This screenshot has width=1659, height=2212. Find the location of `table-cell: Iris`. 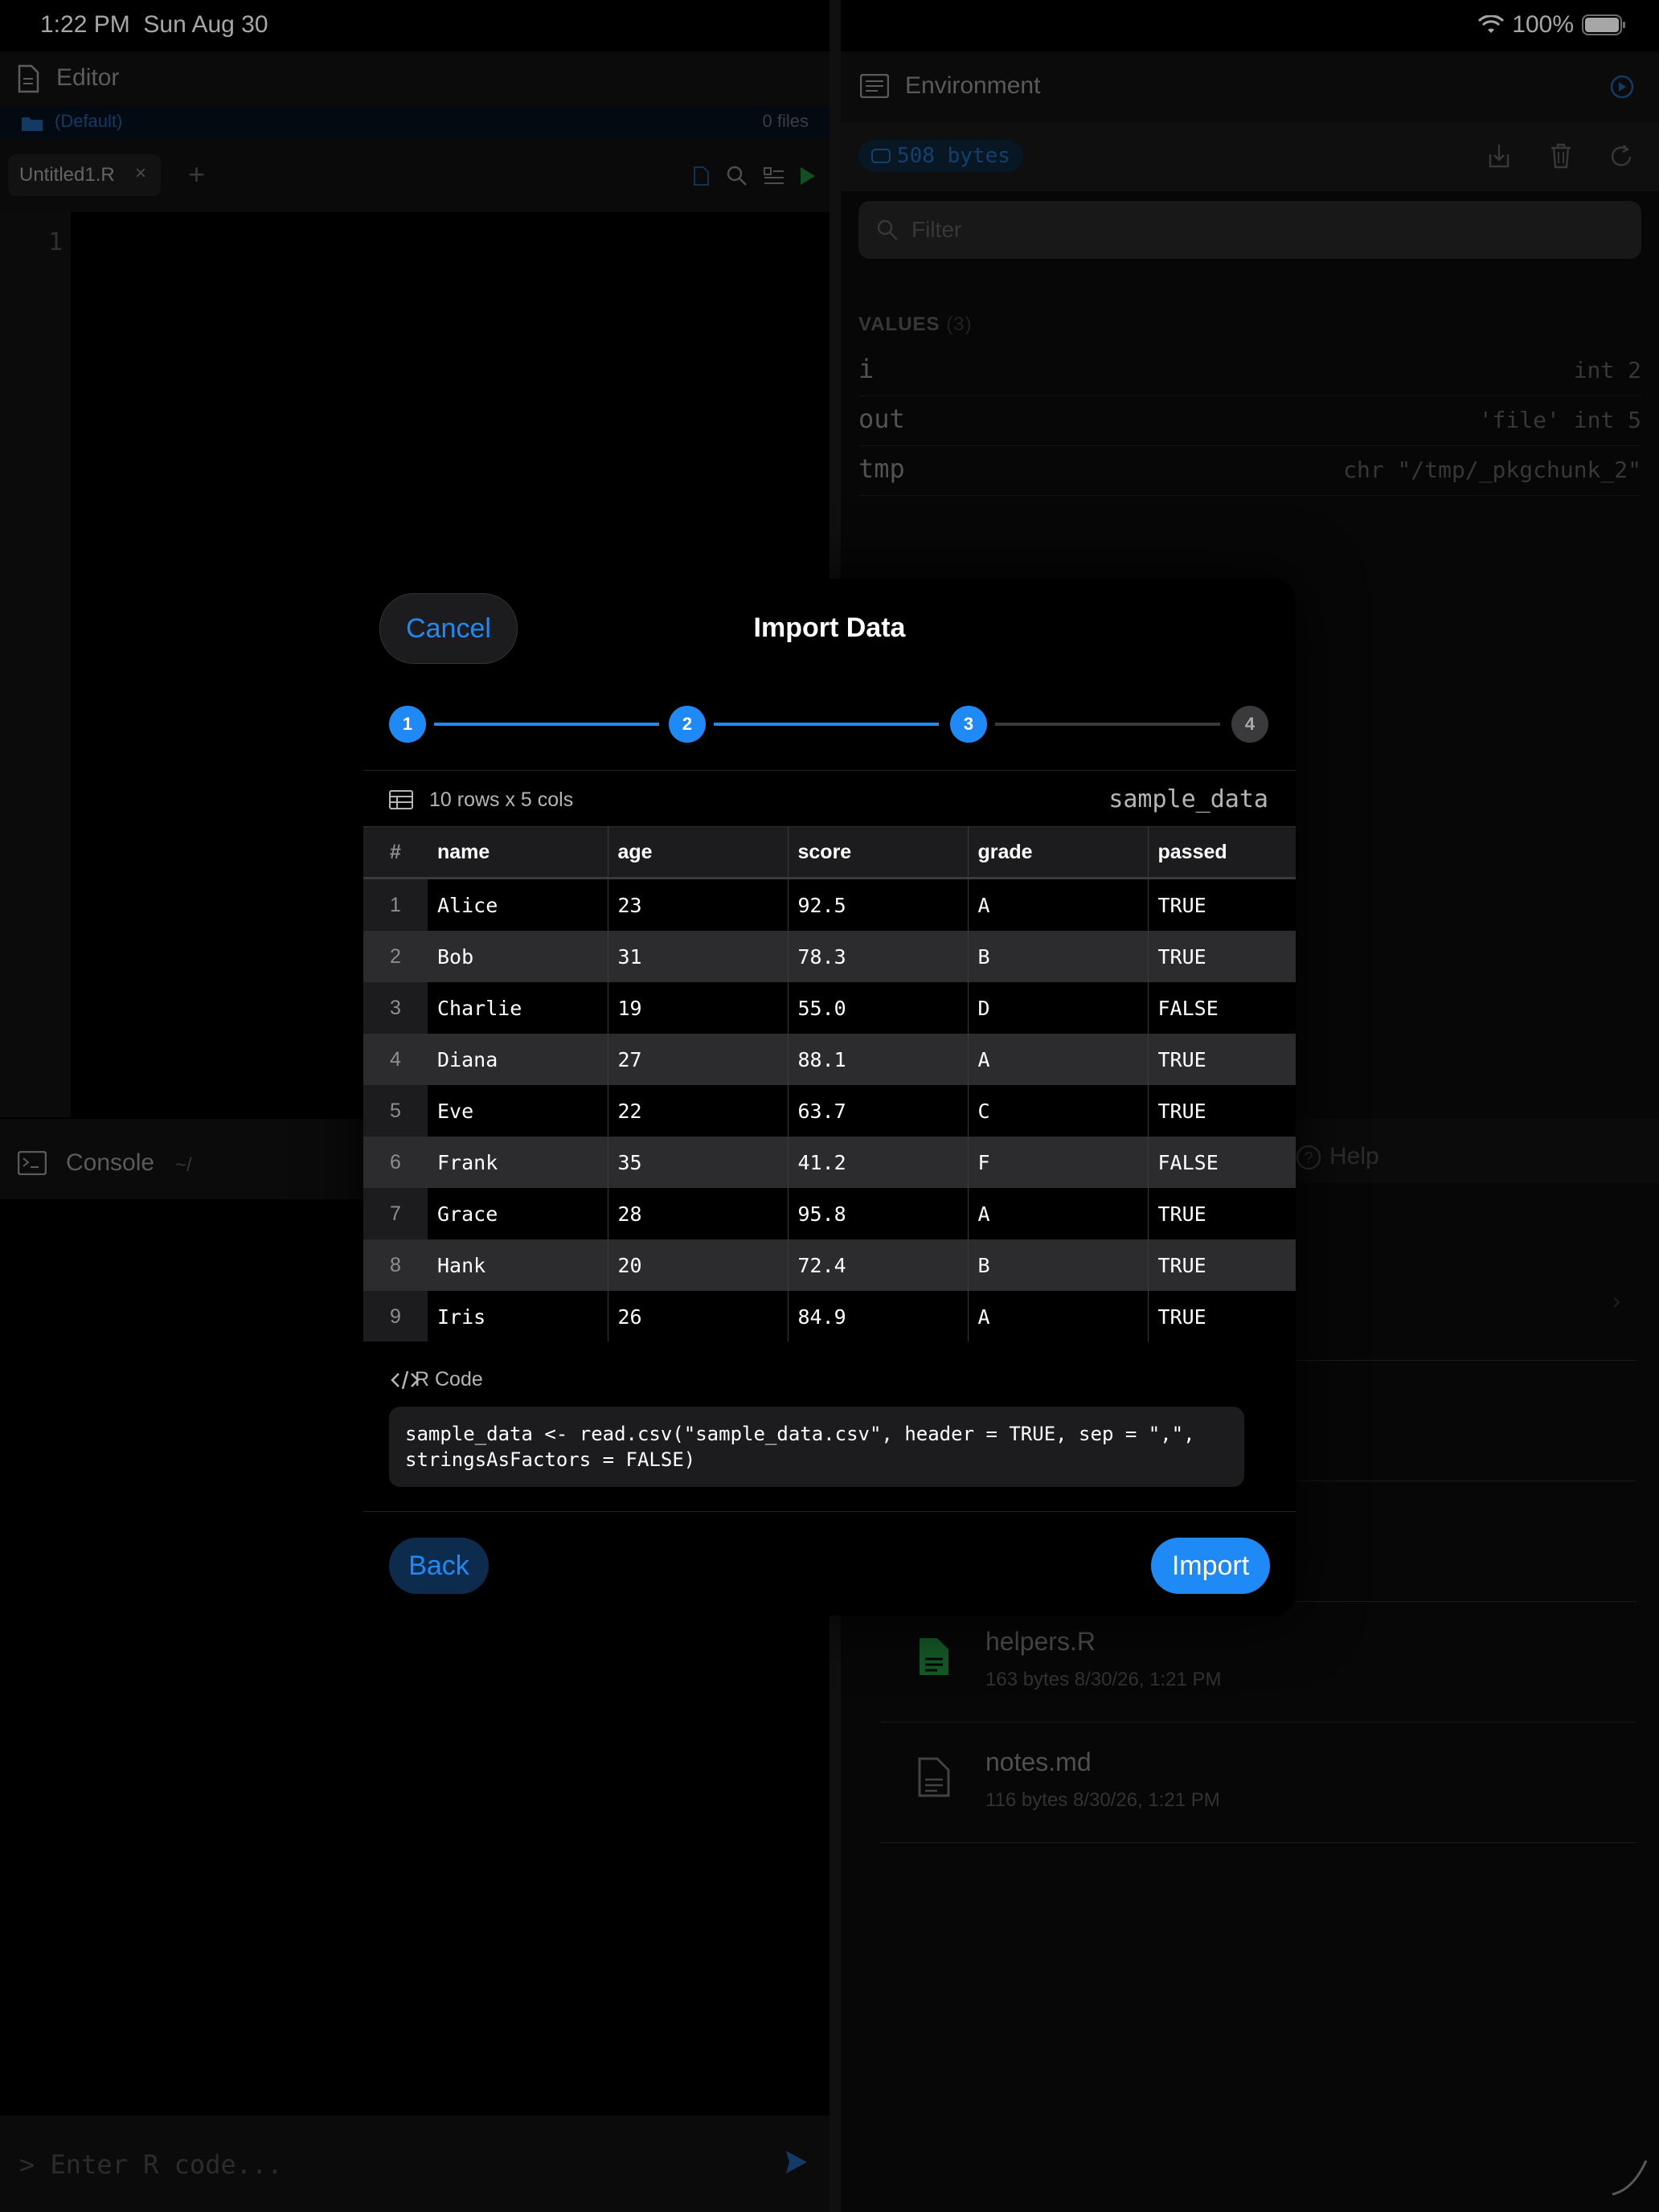

table-cell: Iris is located at coordinates (518, 1316).